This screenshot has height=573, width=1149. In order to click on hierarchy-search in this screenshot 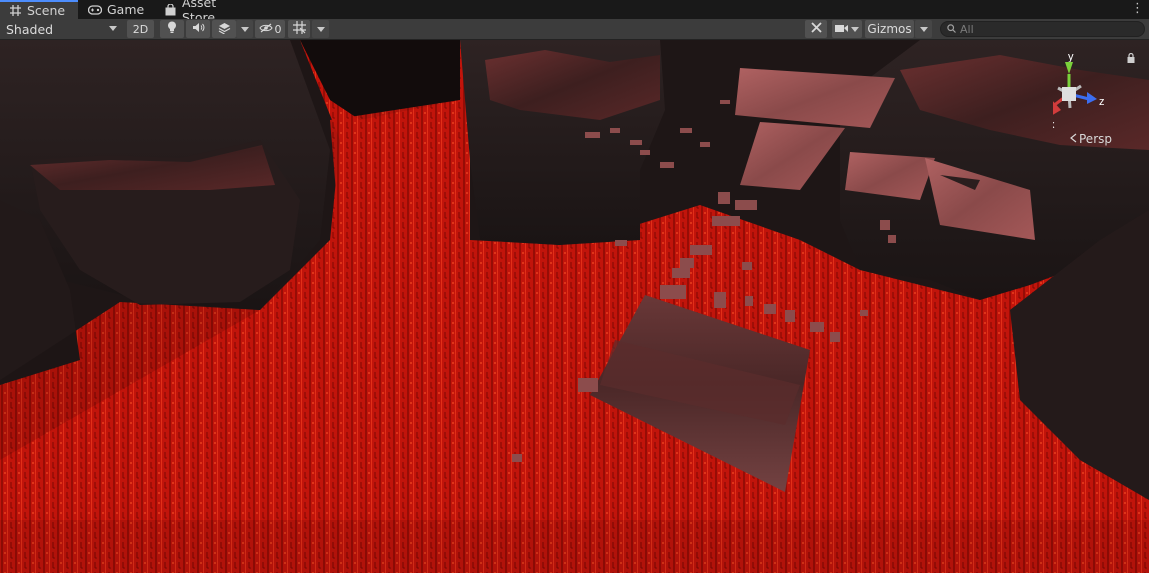, I will do `click(1042, 29)`.